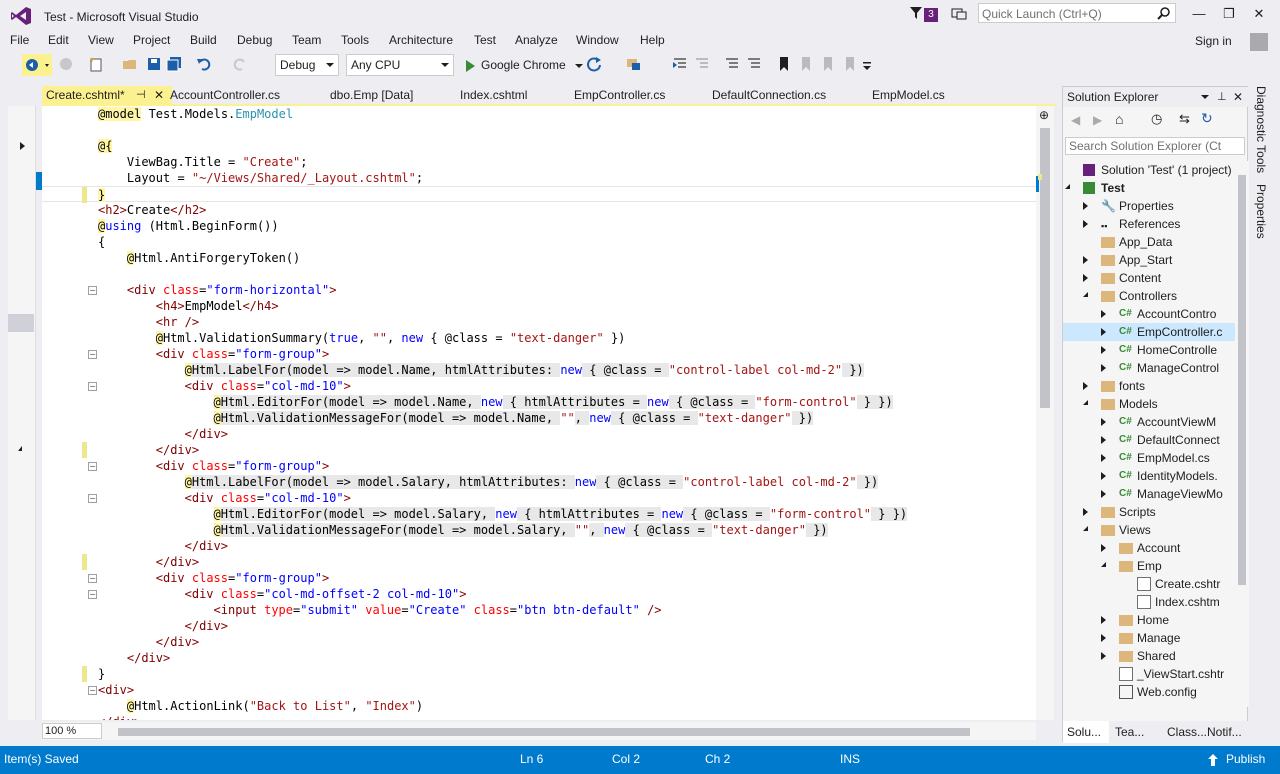 This screenshot has height=774, width=1280. What do you see at coordinates (240, 64) in the screenshot?
I see `redo-icon` at bounding box center [240, 64].